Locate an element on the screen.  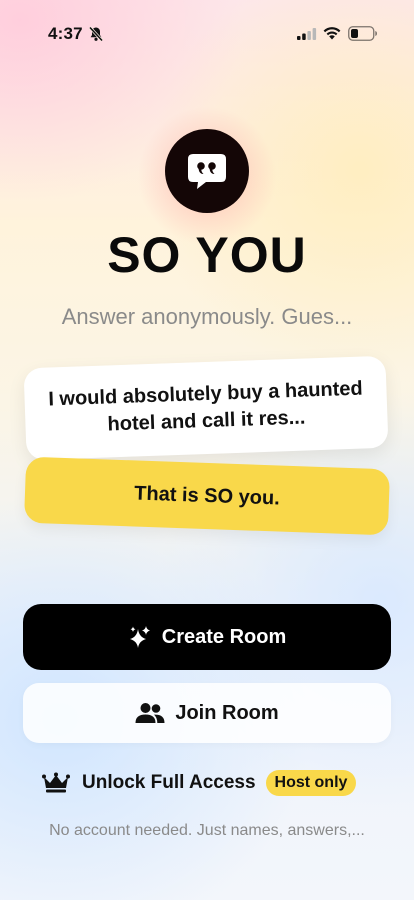
join-room-label: Join Room is located at coordinates (227, 712).